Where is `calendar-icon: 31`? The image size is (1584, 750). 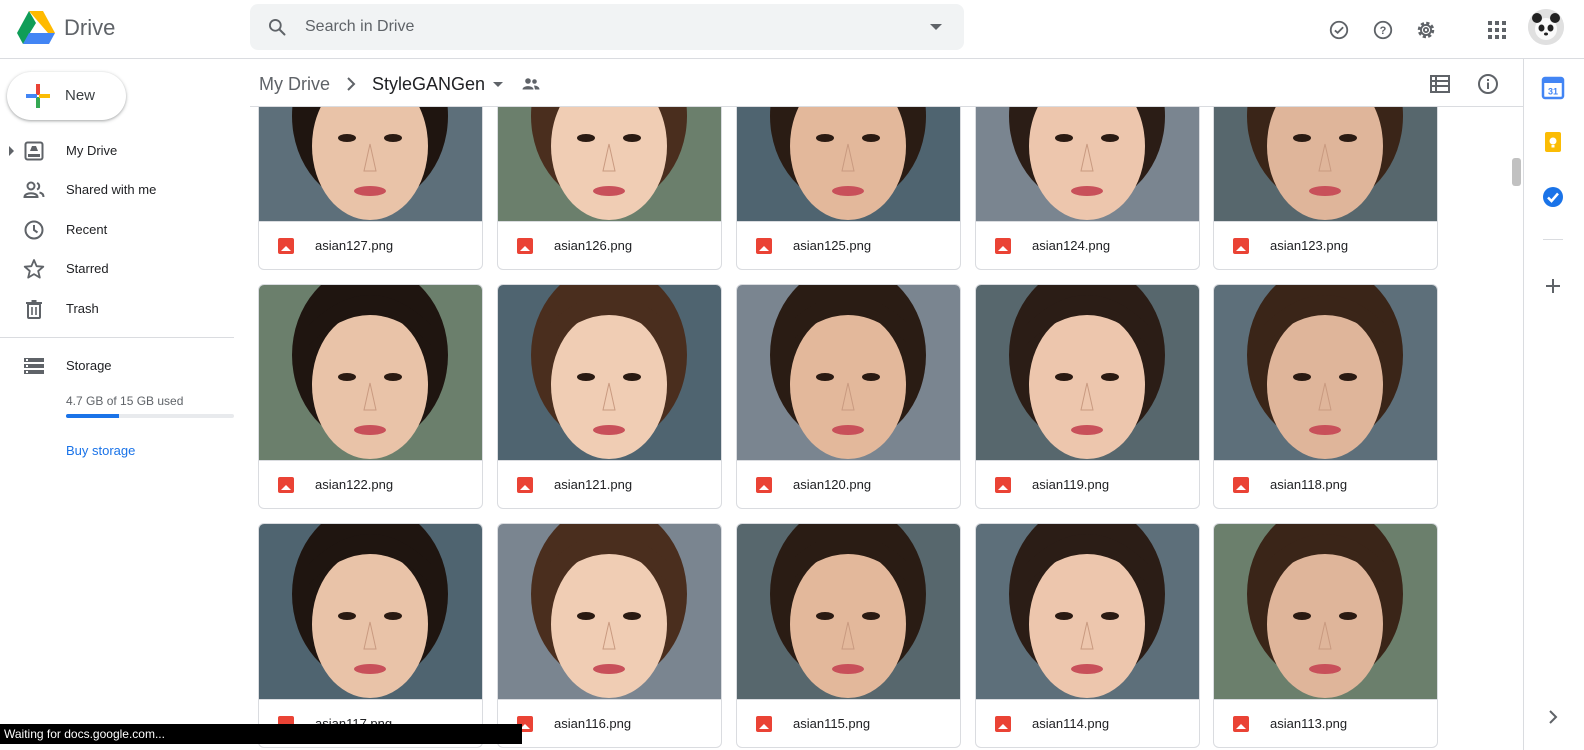
calendar-icon: 31 is located at coordinates (1553, 88).